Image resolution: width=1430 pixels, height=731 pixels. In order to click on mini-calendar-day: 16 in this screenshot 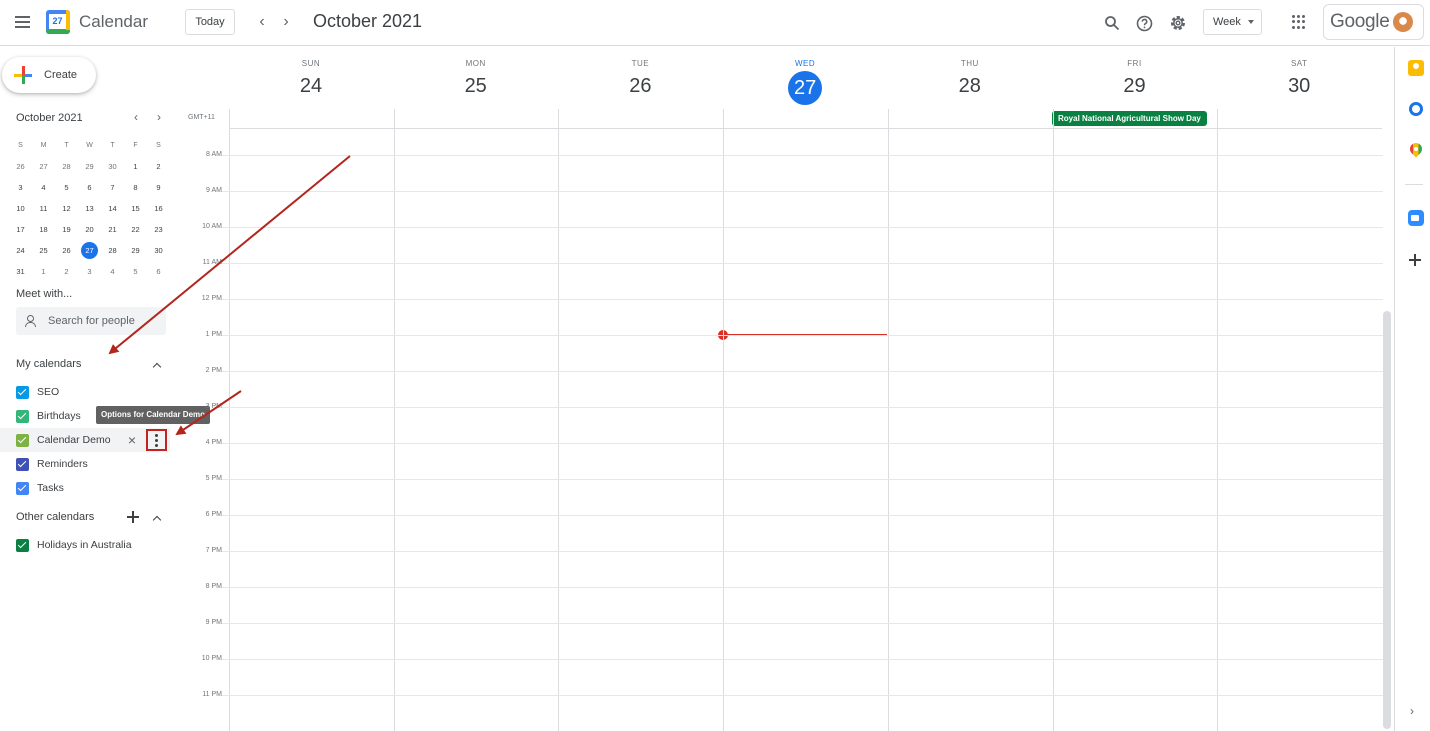, I will do `click(158, 208)`.